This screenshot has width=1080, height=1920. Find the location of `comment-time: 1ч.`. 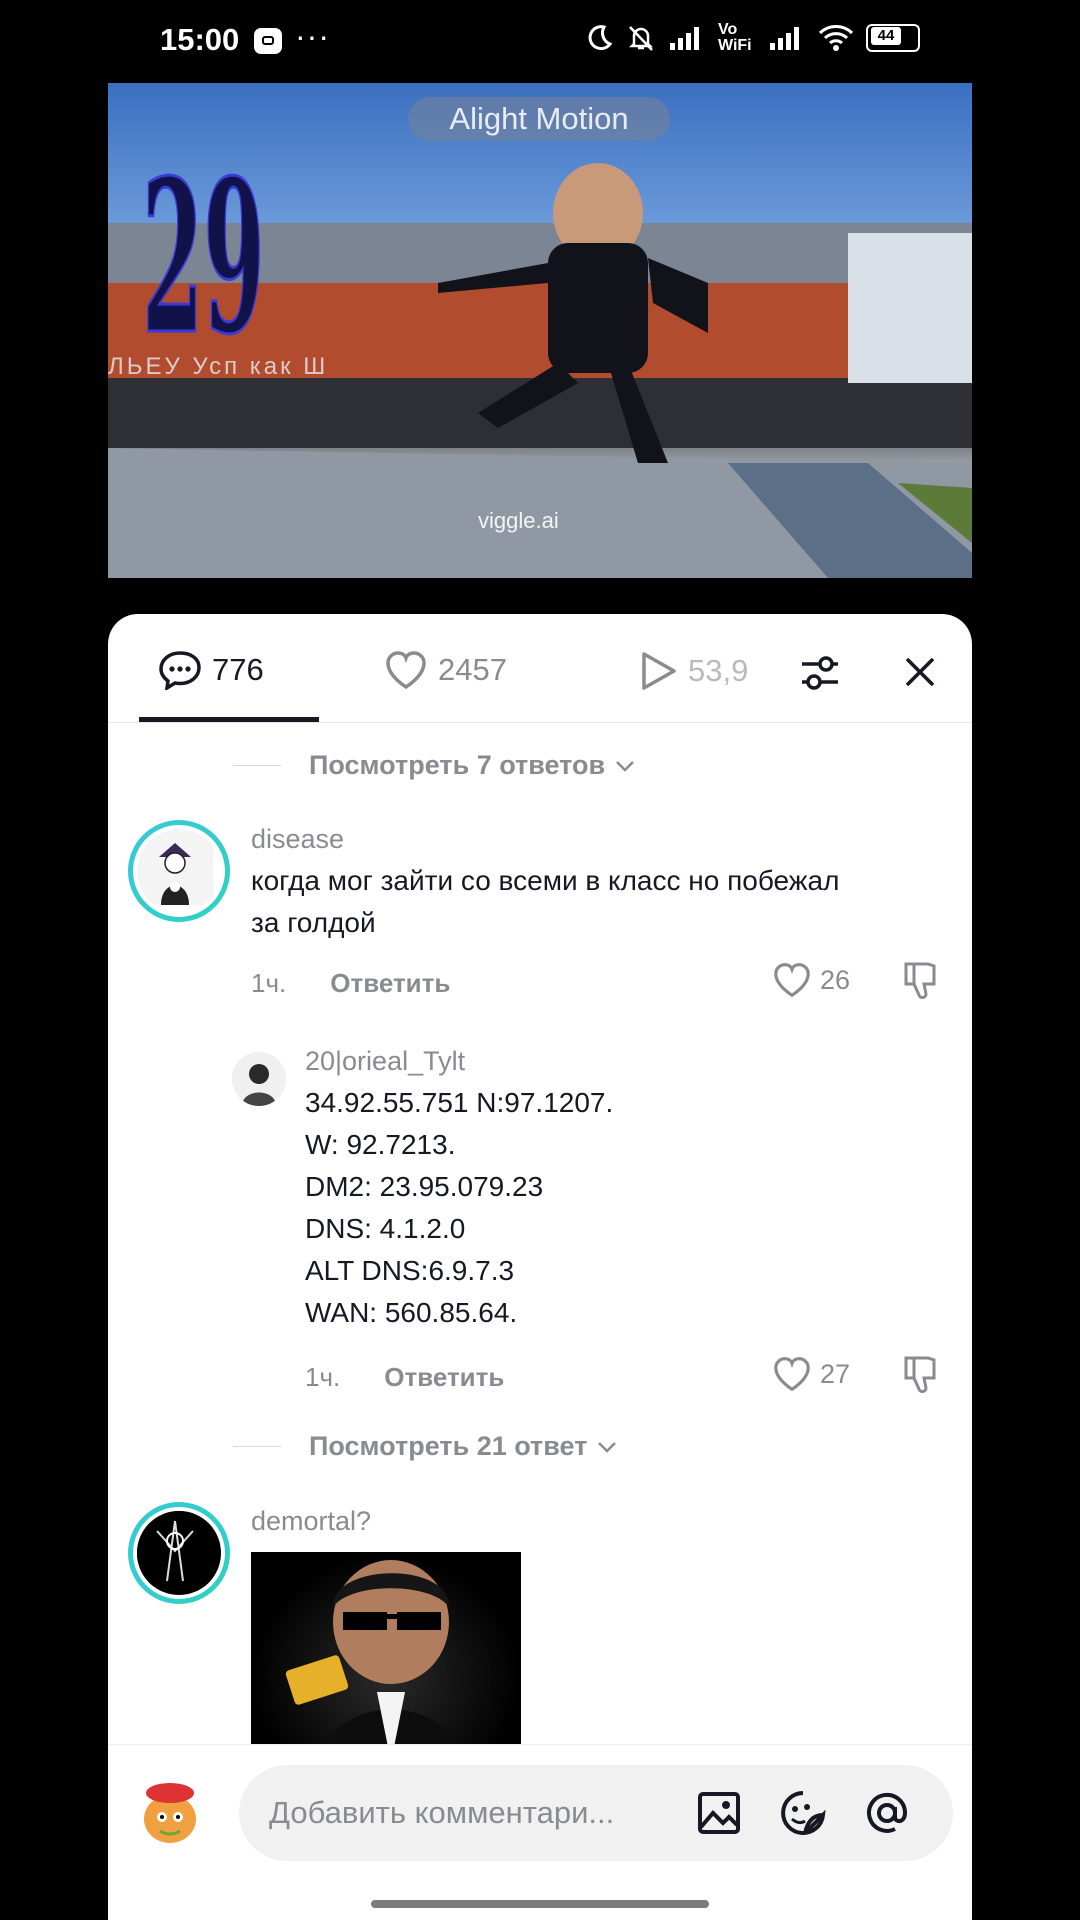

comment-time: 1ч. is located at coordinates (269, 983).